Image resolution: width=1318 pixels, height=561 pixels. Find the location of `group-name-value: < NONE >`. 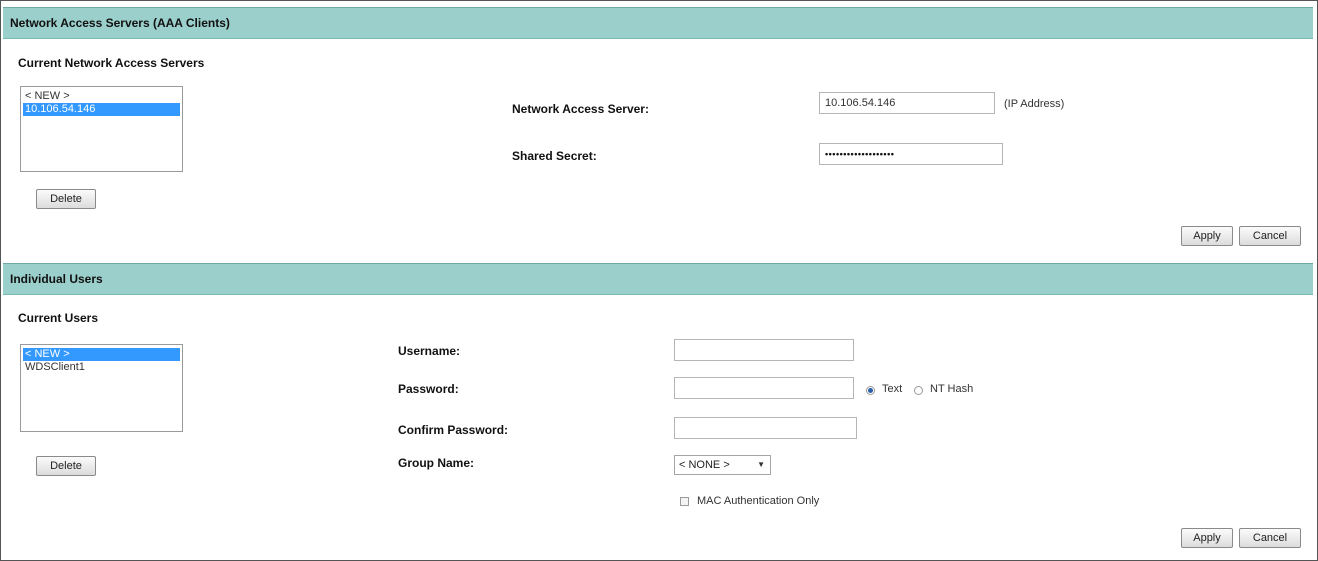

group-name-value: < NONE > is located at coordinates (704, 465).